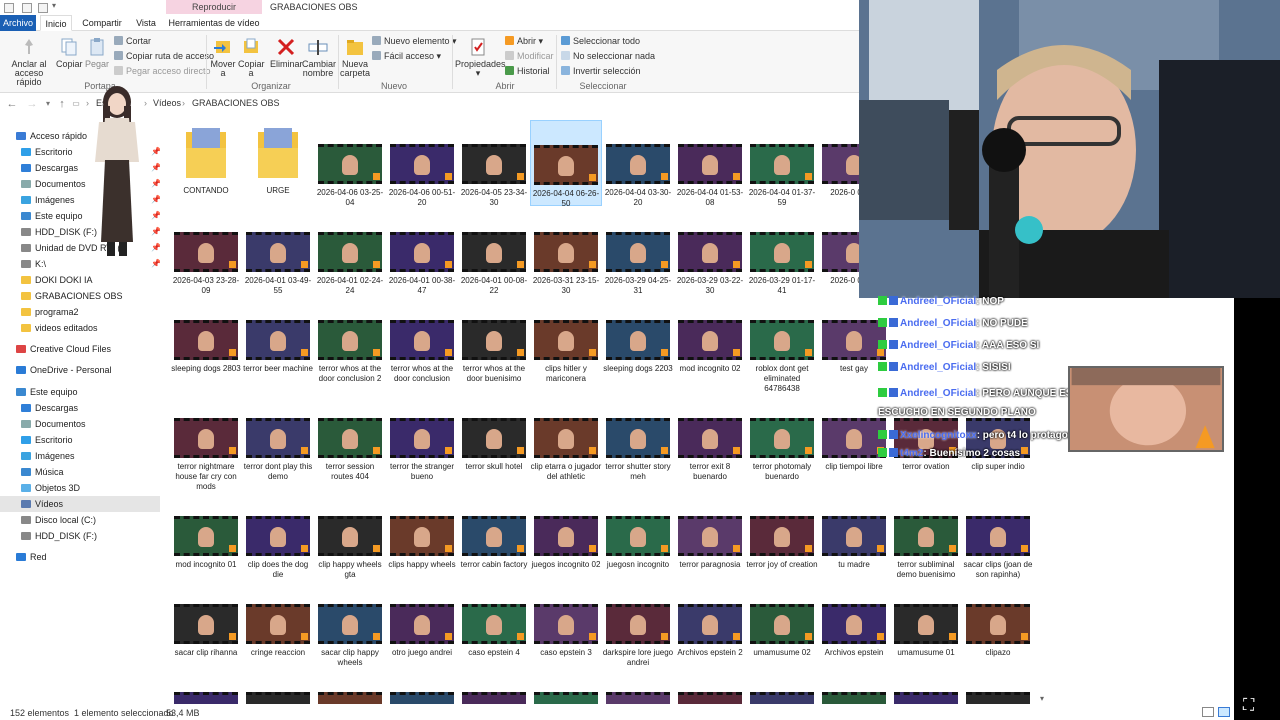  I want to click on quick-access-newfolder-icon, so click(43, 8).